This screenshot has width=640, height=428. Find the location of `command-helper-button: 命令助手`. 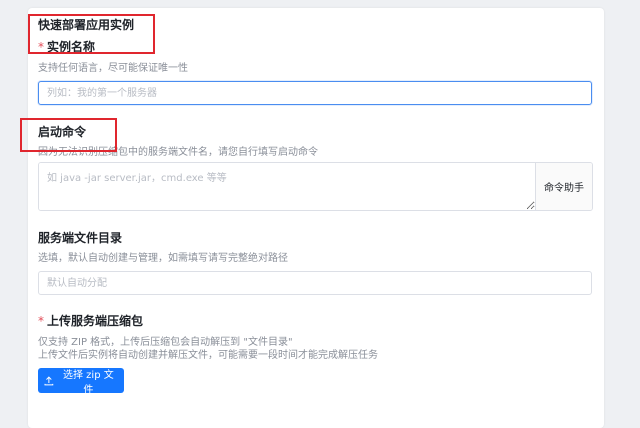

command-helper-button: 命令助手 is located at coordinates (563, 186).